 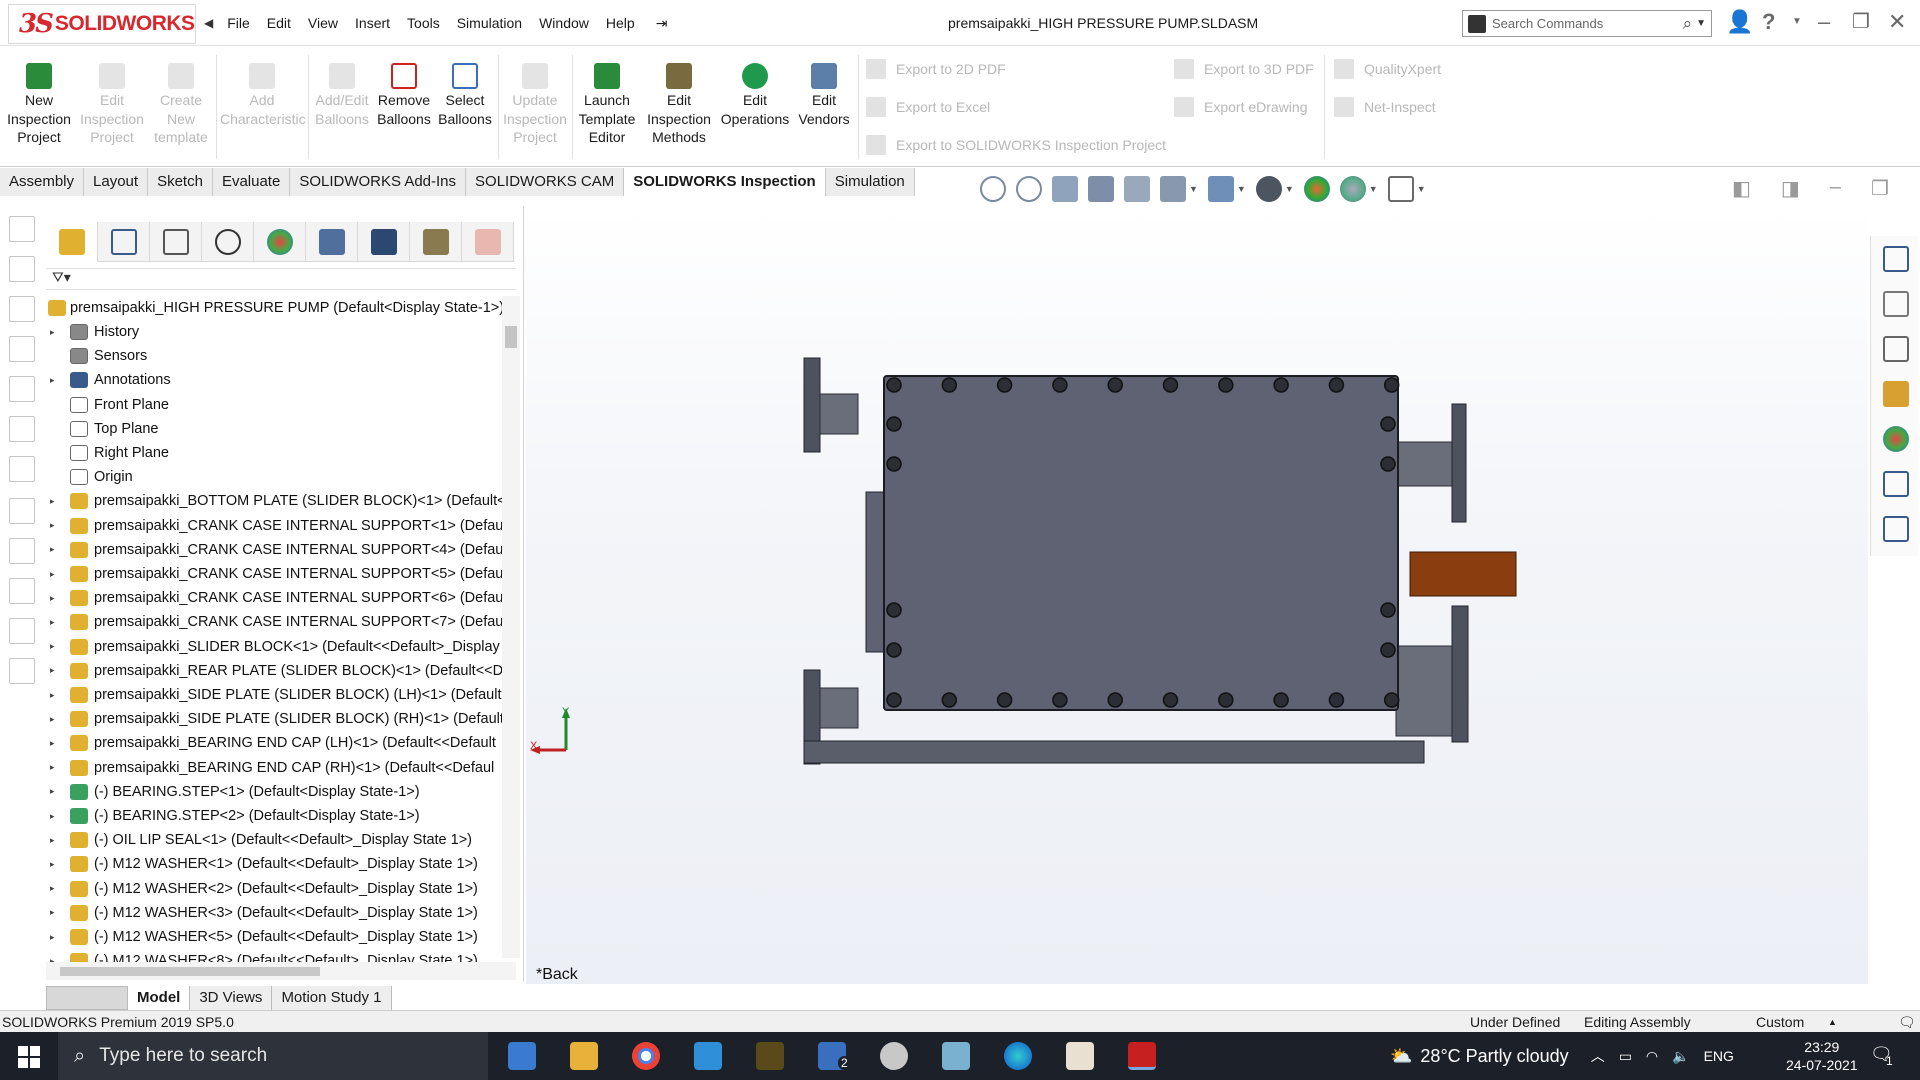 I want to click on tab-3d-views: 3D Views, so click(x=231, y=998).